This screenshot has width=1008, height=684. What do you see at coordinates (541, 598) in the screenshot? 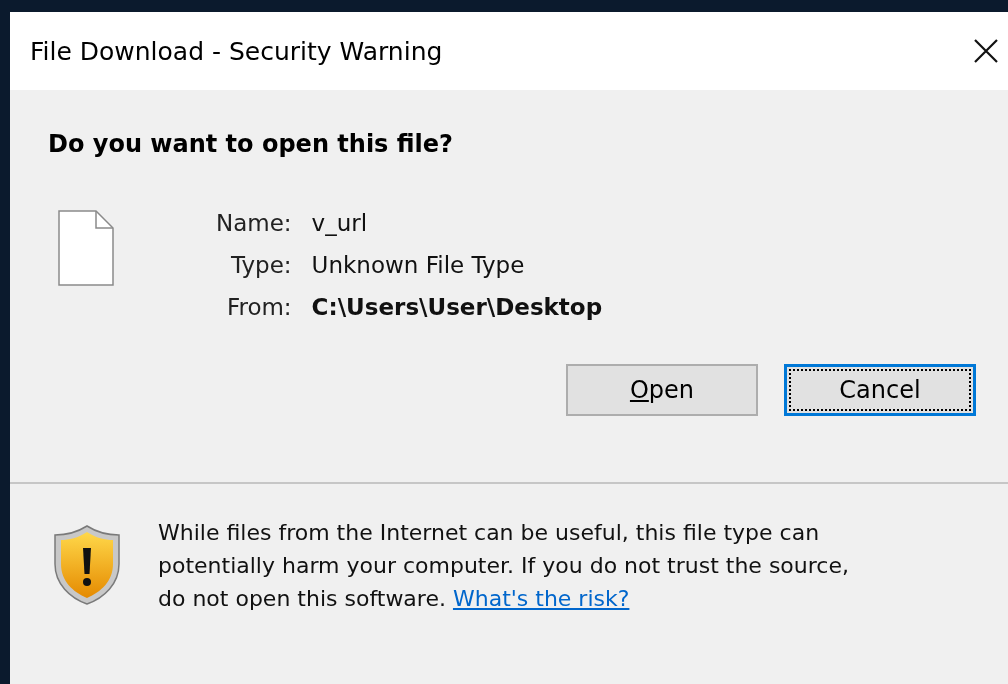
I see `risk-link: What's the risk?` at bounding box center [541, 598].